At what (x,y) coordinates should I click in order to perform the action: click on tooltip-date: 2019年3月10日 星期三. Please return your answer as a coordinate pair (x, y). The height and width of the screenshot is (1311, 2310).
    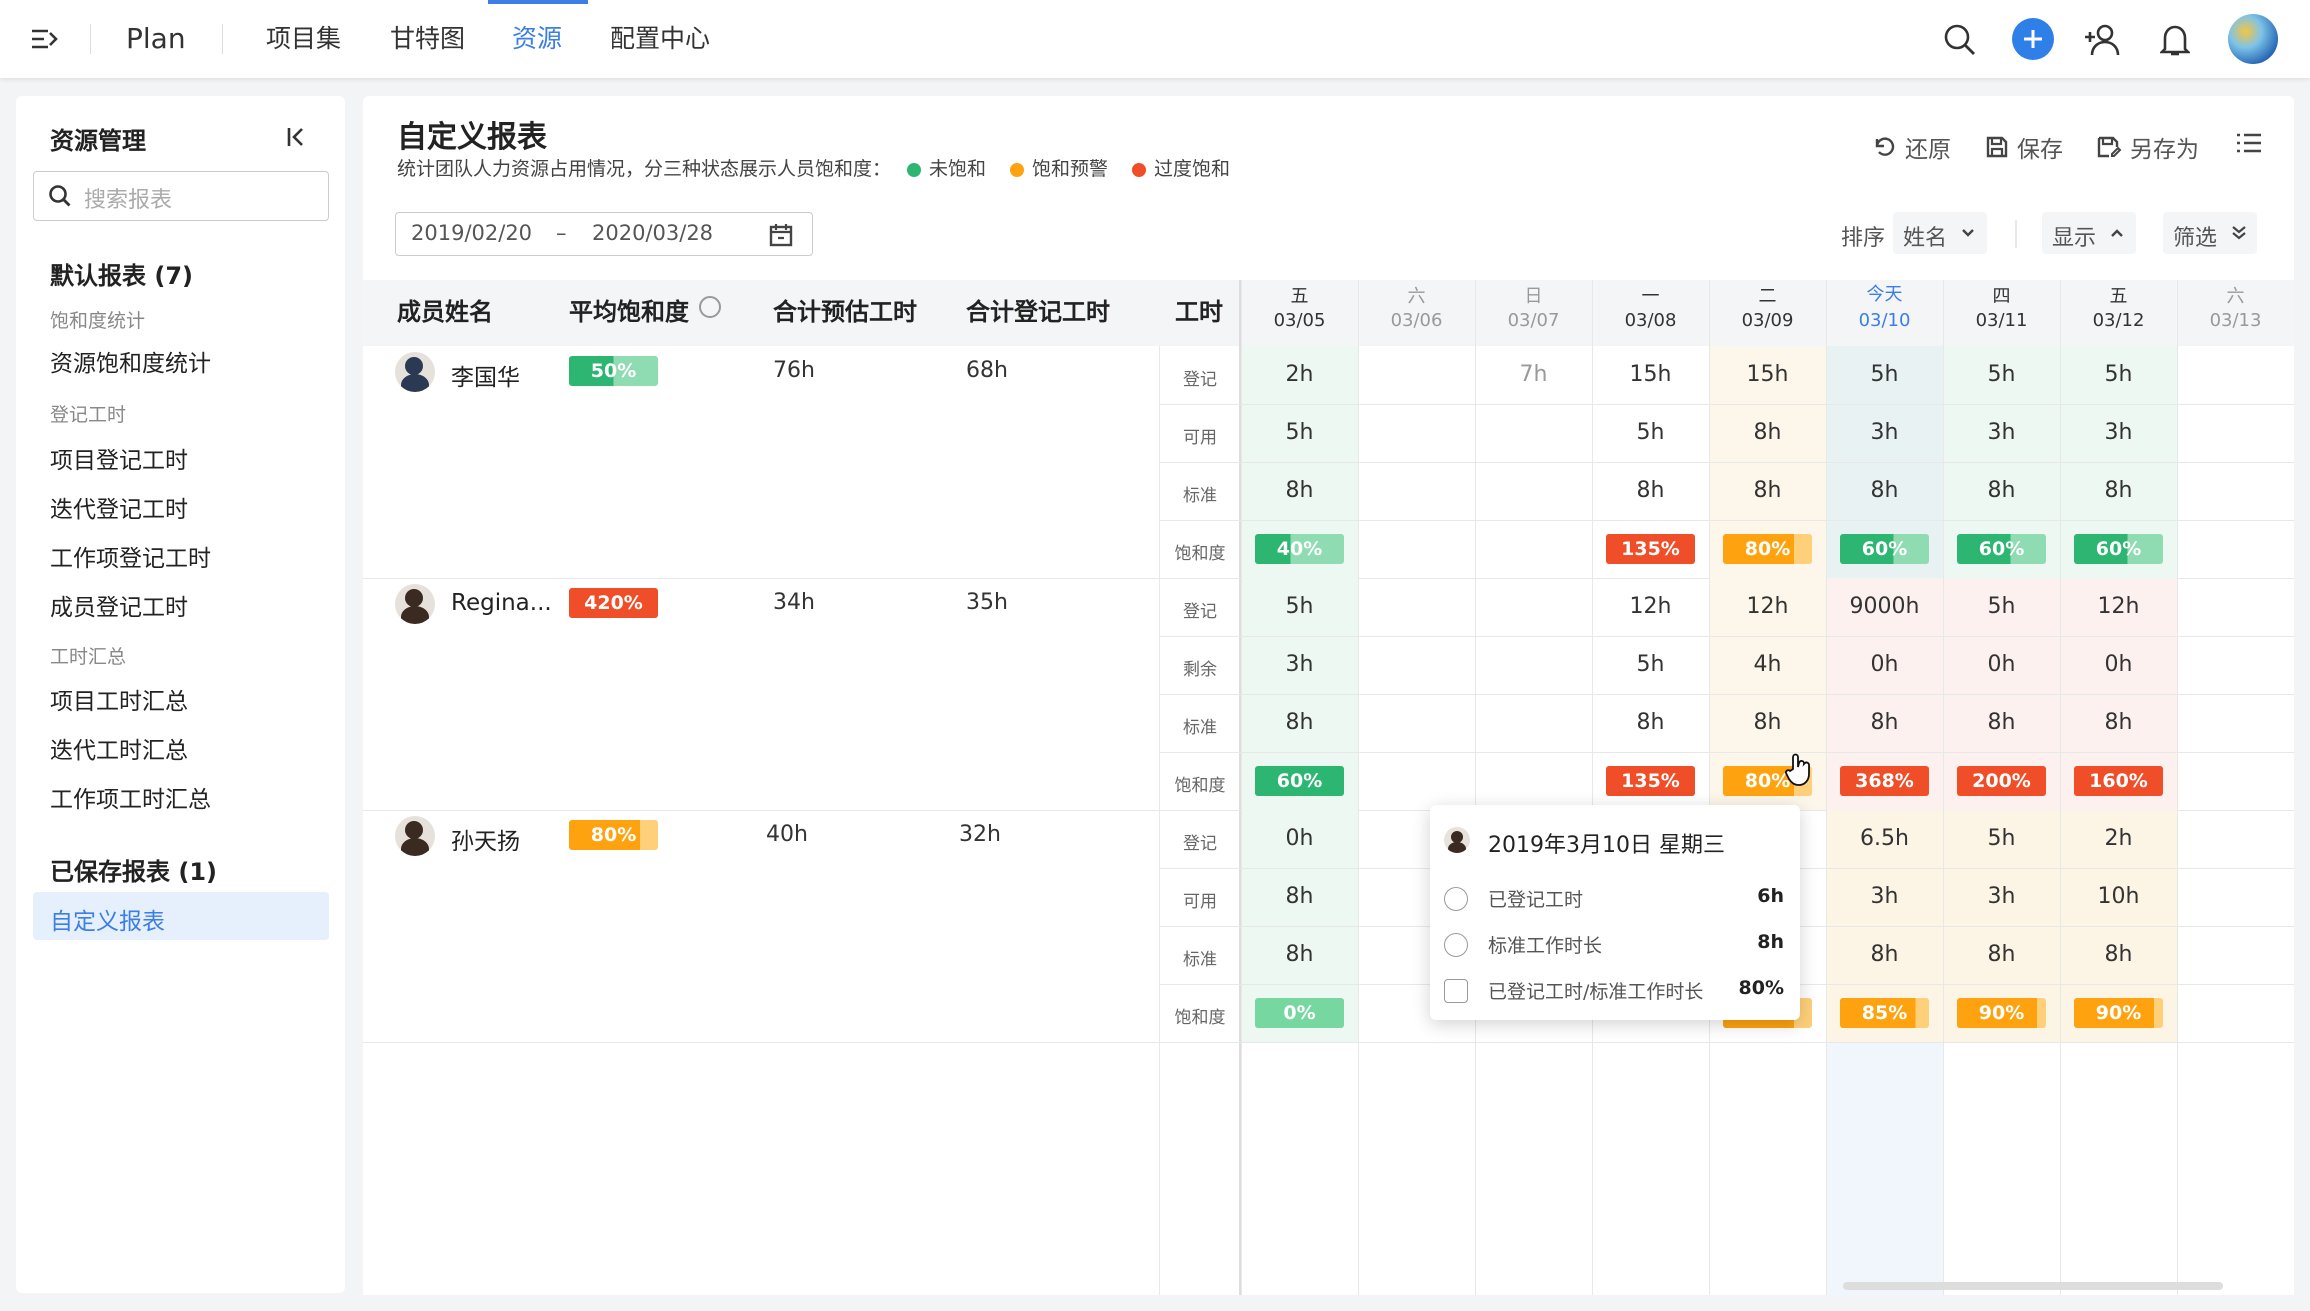
    Looking at the image, I should click on (1606, 845).